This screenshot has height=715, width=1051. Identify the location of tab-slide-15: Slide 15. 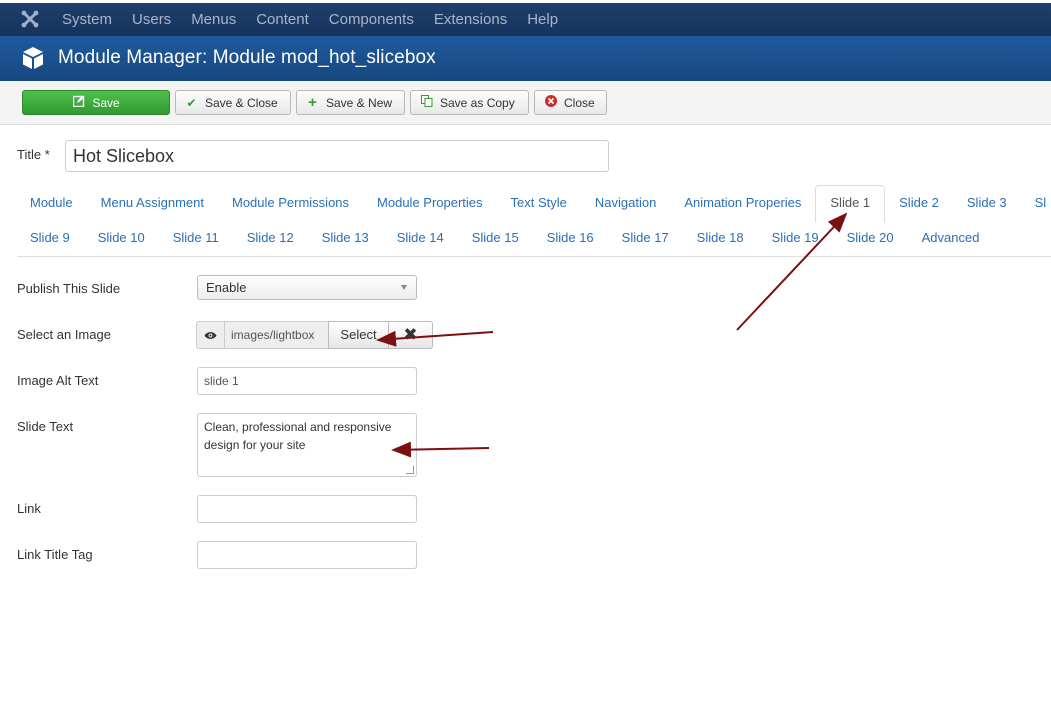
(495, 238).